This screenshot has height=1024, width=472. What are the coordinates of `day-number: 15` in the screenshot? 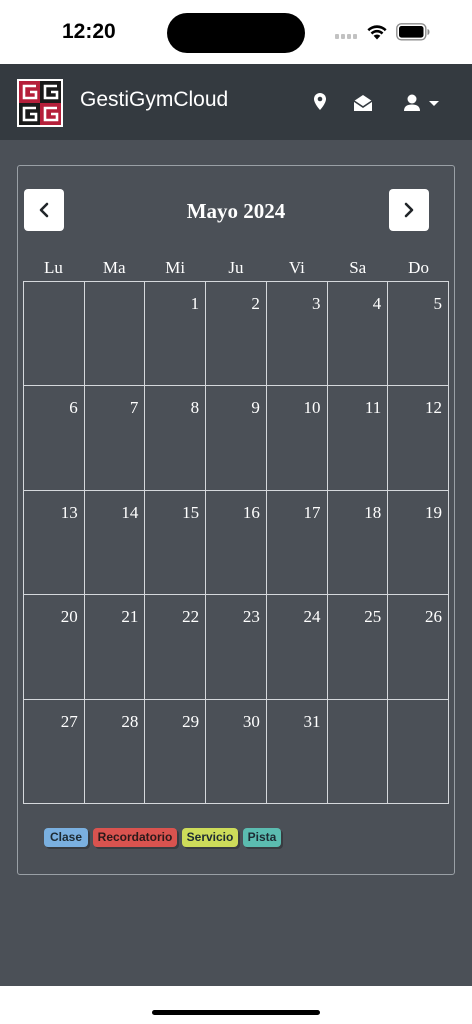 It's located at (191, 512).